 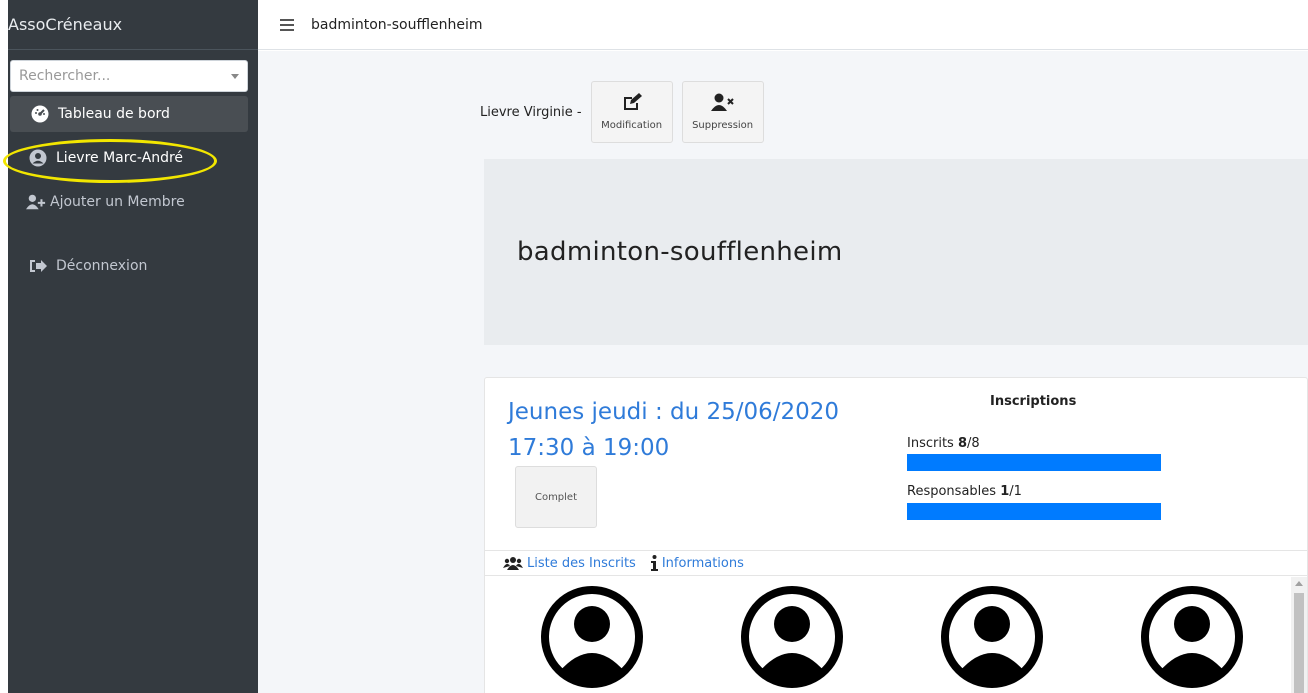 I want to click on sidebar-item-label: Ajouter un Membre, so click(x=117, y=202).